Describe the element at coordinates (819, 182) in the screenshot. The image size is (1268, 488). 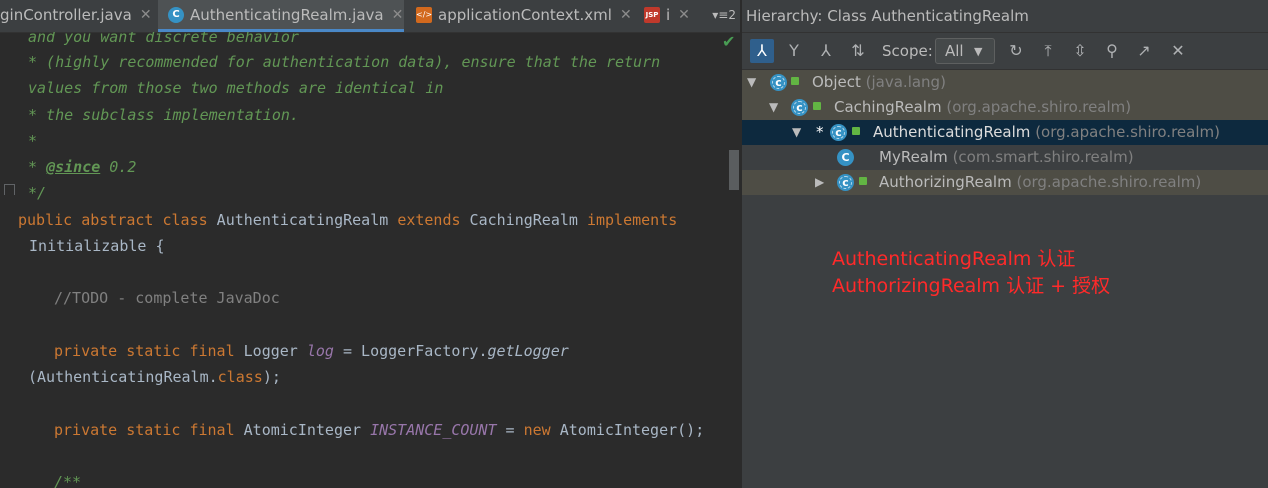
I see `collapse-arrow-icon: ▶` at that location.